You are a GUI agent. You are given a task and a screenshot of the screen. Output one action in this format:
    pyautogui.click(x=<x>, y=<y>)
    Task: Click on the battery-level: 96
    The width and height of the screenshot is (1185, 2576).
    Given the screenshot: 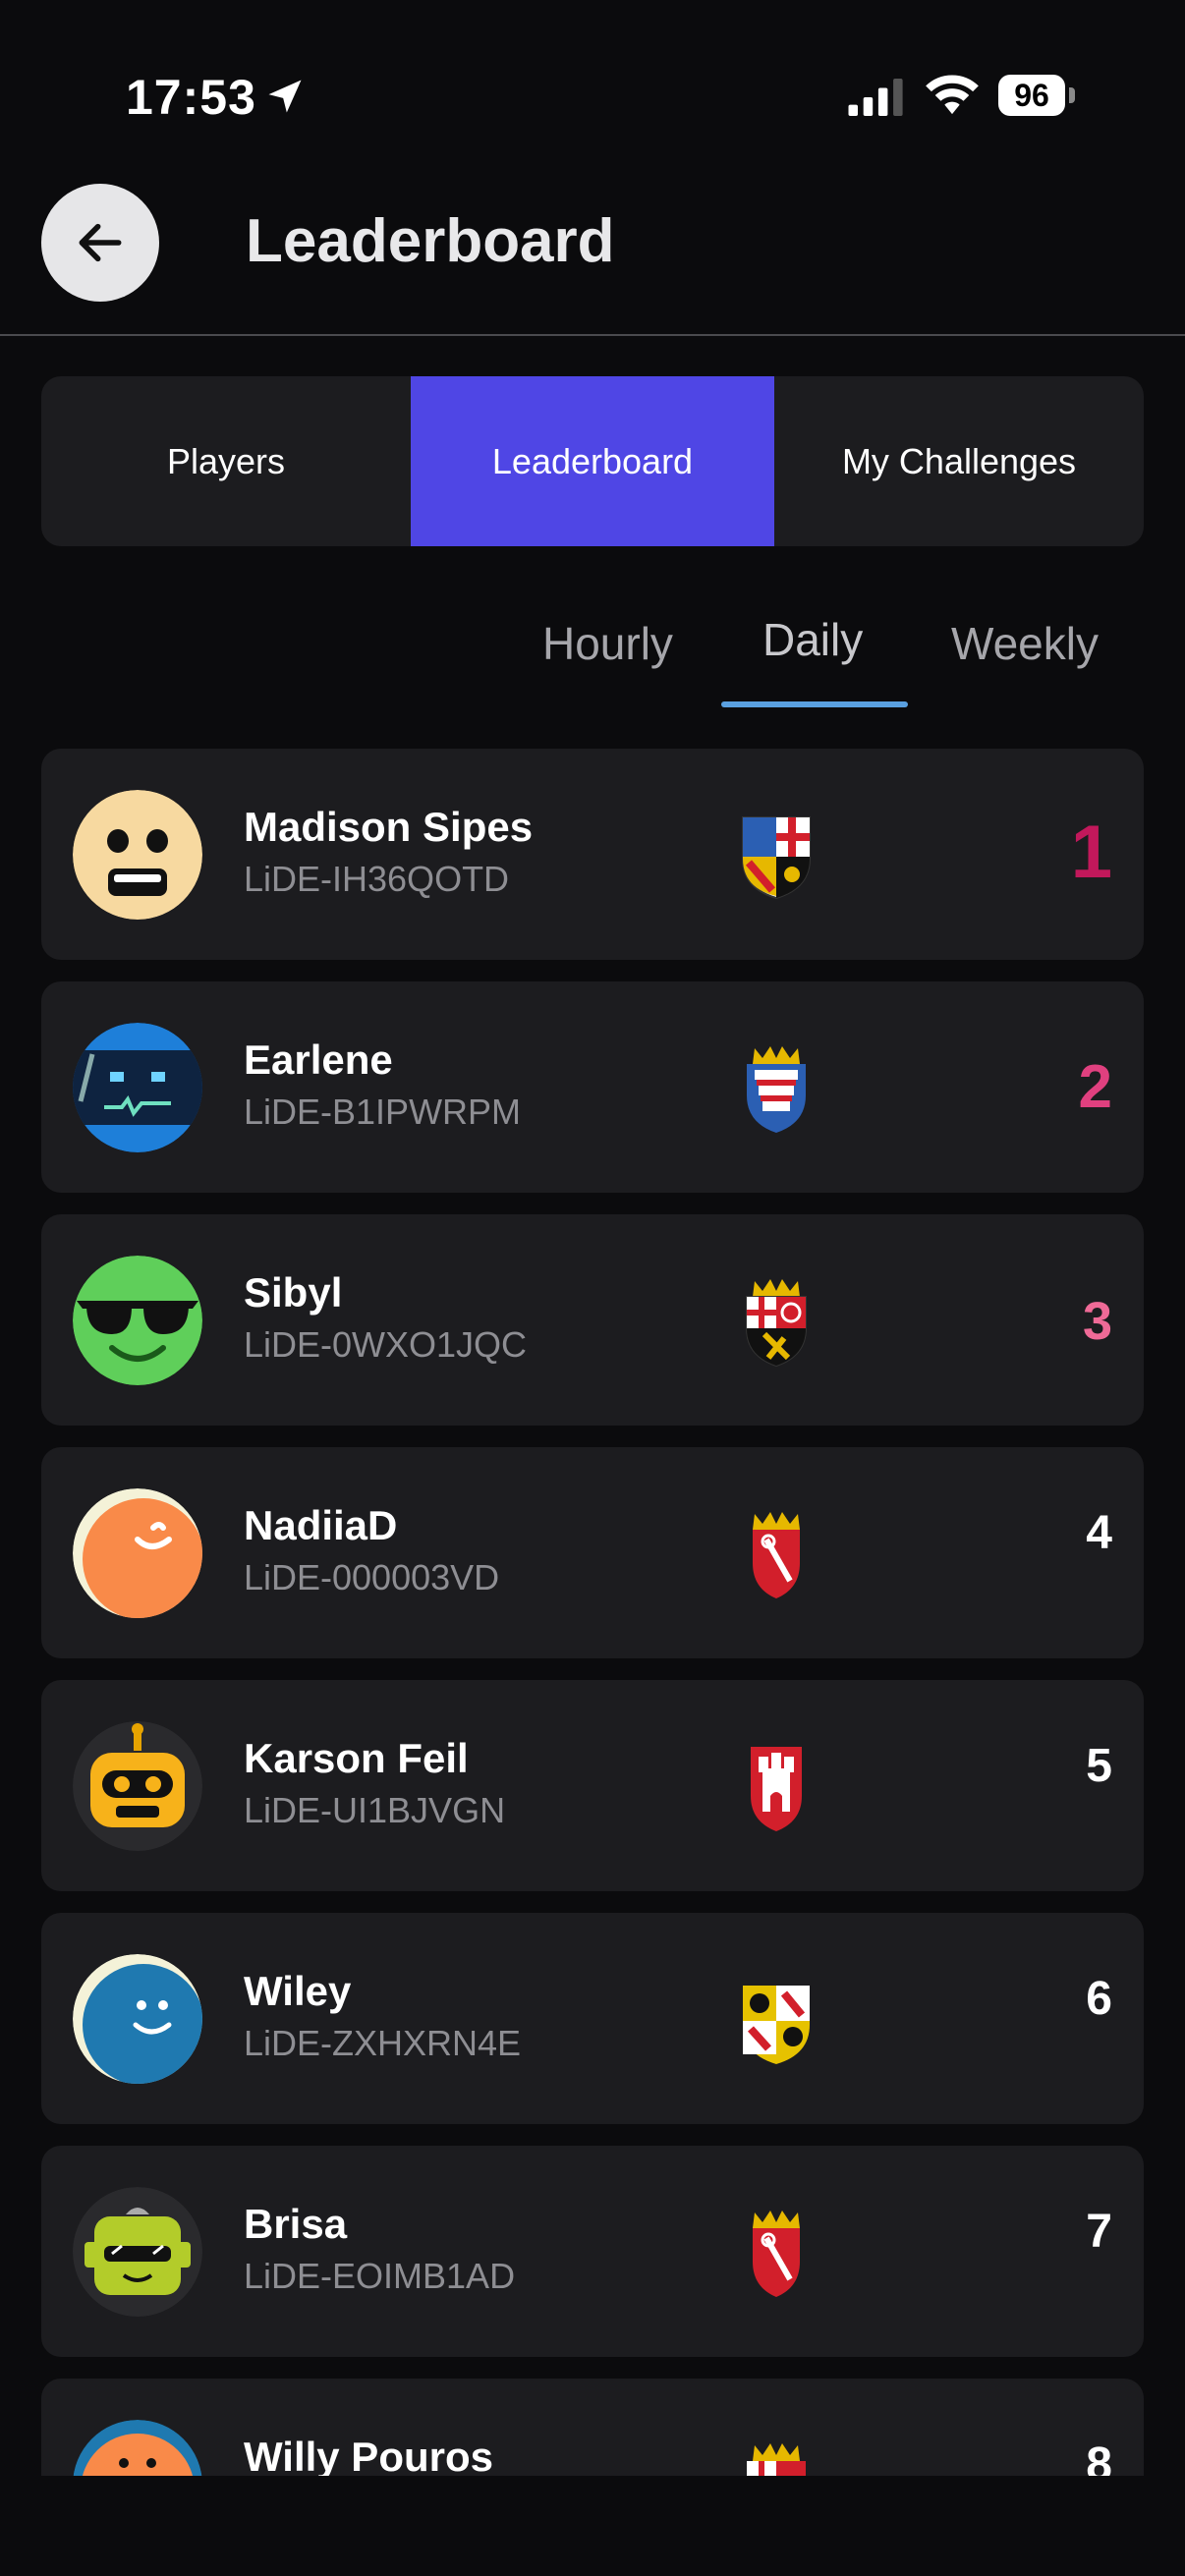 What is the action you would take?
    pyautogui.click(x=1031, y=95)
    